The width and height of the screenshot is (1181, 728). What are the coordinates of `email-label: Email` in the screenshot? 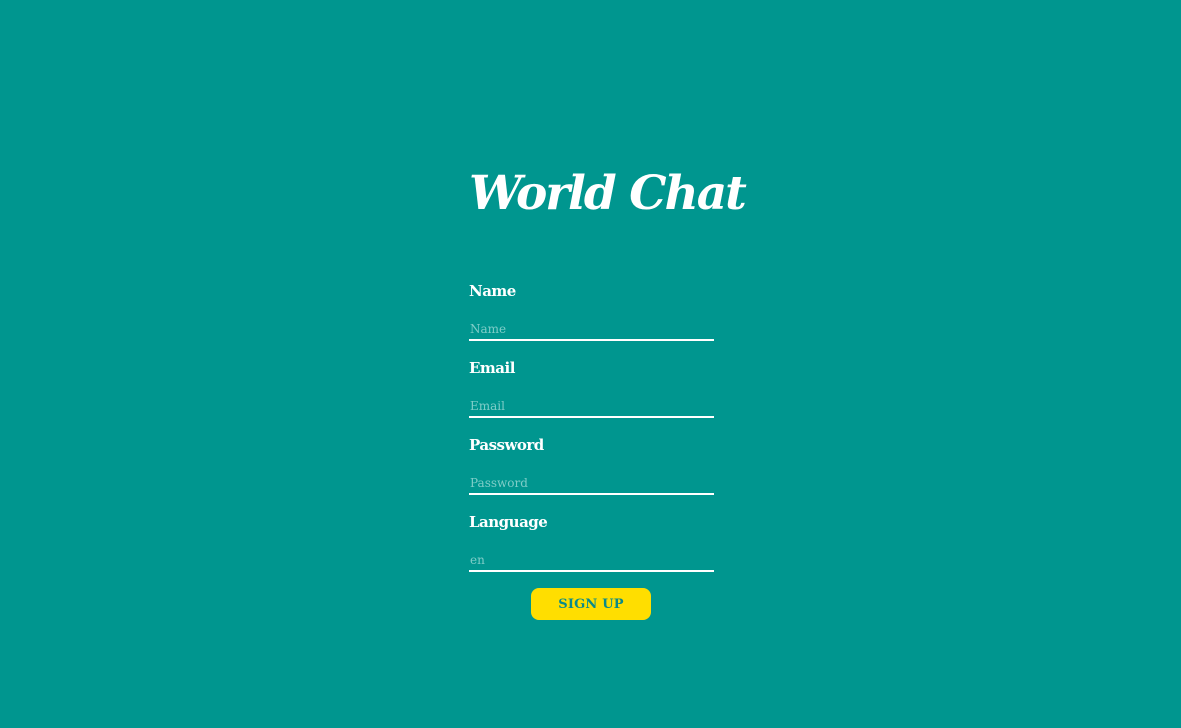 It's located at (492, 368).